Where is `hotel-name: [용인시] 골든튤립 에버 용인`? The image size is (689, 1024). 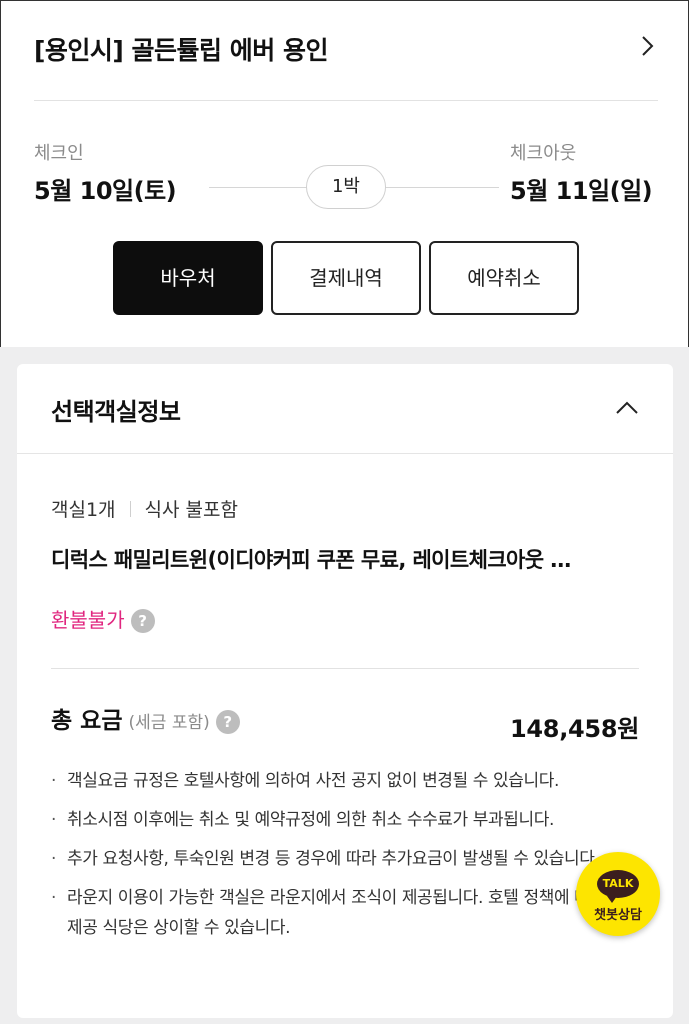 hotel-name: [용인시] 골든튤립 에버 용인 is located at coordinates (181, 50).